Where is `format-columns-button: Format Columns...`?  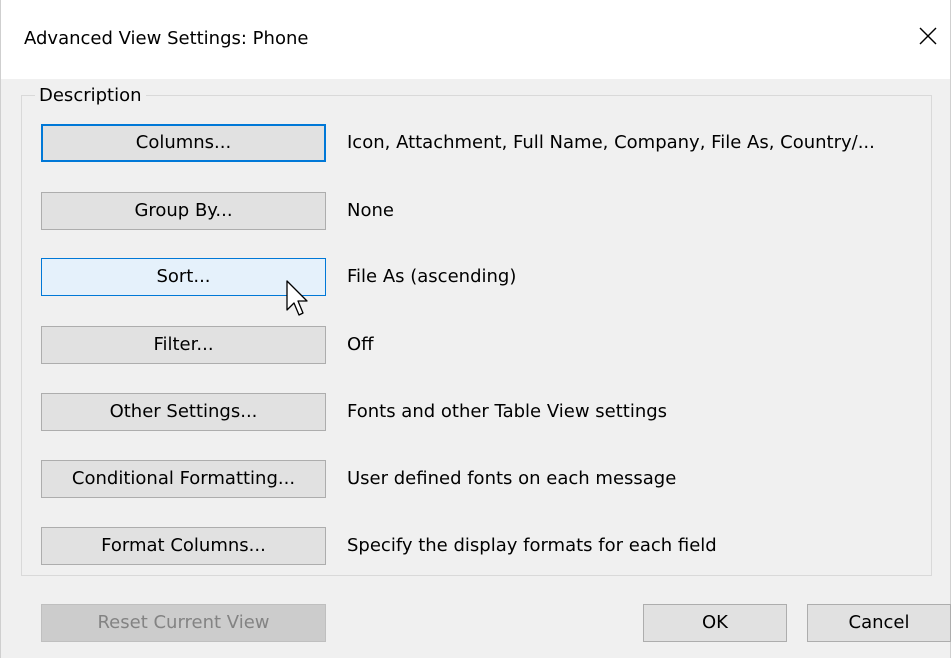
format-columns-button: Format Columns... is located at coordinates (183, 546).